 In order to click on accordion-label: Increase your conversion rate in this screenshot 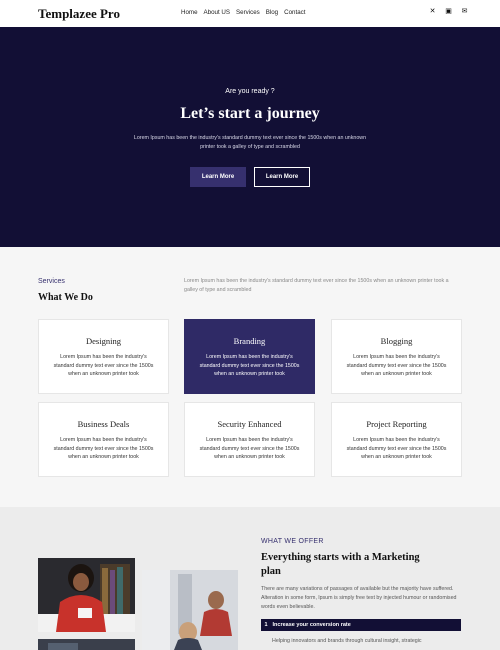, I will do `click(311, 625)`.